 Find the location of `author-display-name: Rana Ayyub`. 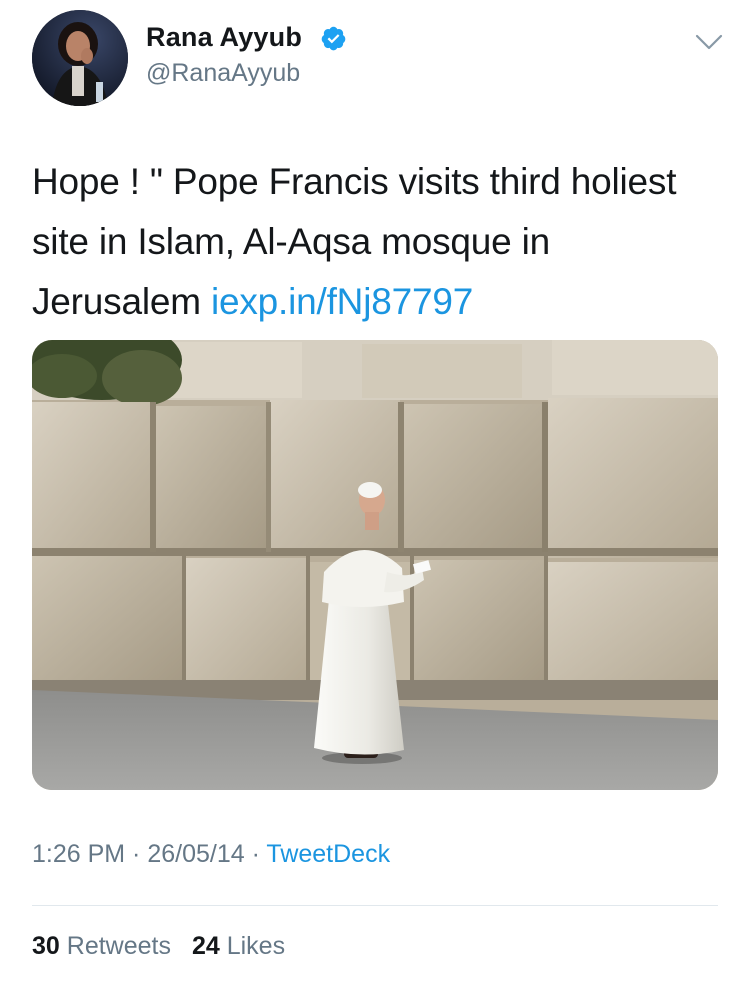

author-display-name: Rana Ayyub is located at coordinates (224, 37).